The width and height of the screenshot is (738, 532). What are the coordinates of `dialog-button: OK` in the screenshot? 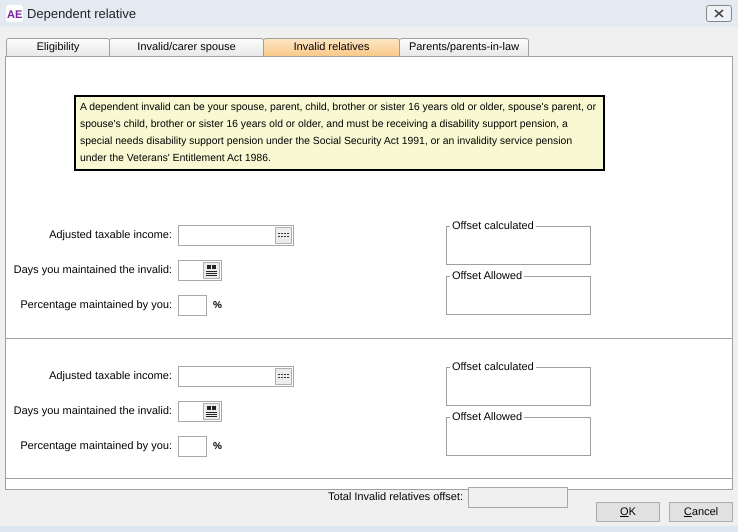 It's located at (628, 512).